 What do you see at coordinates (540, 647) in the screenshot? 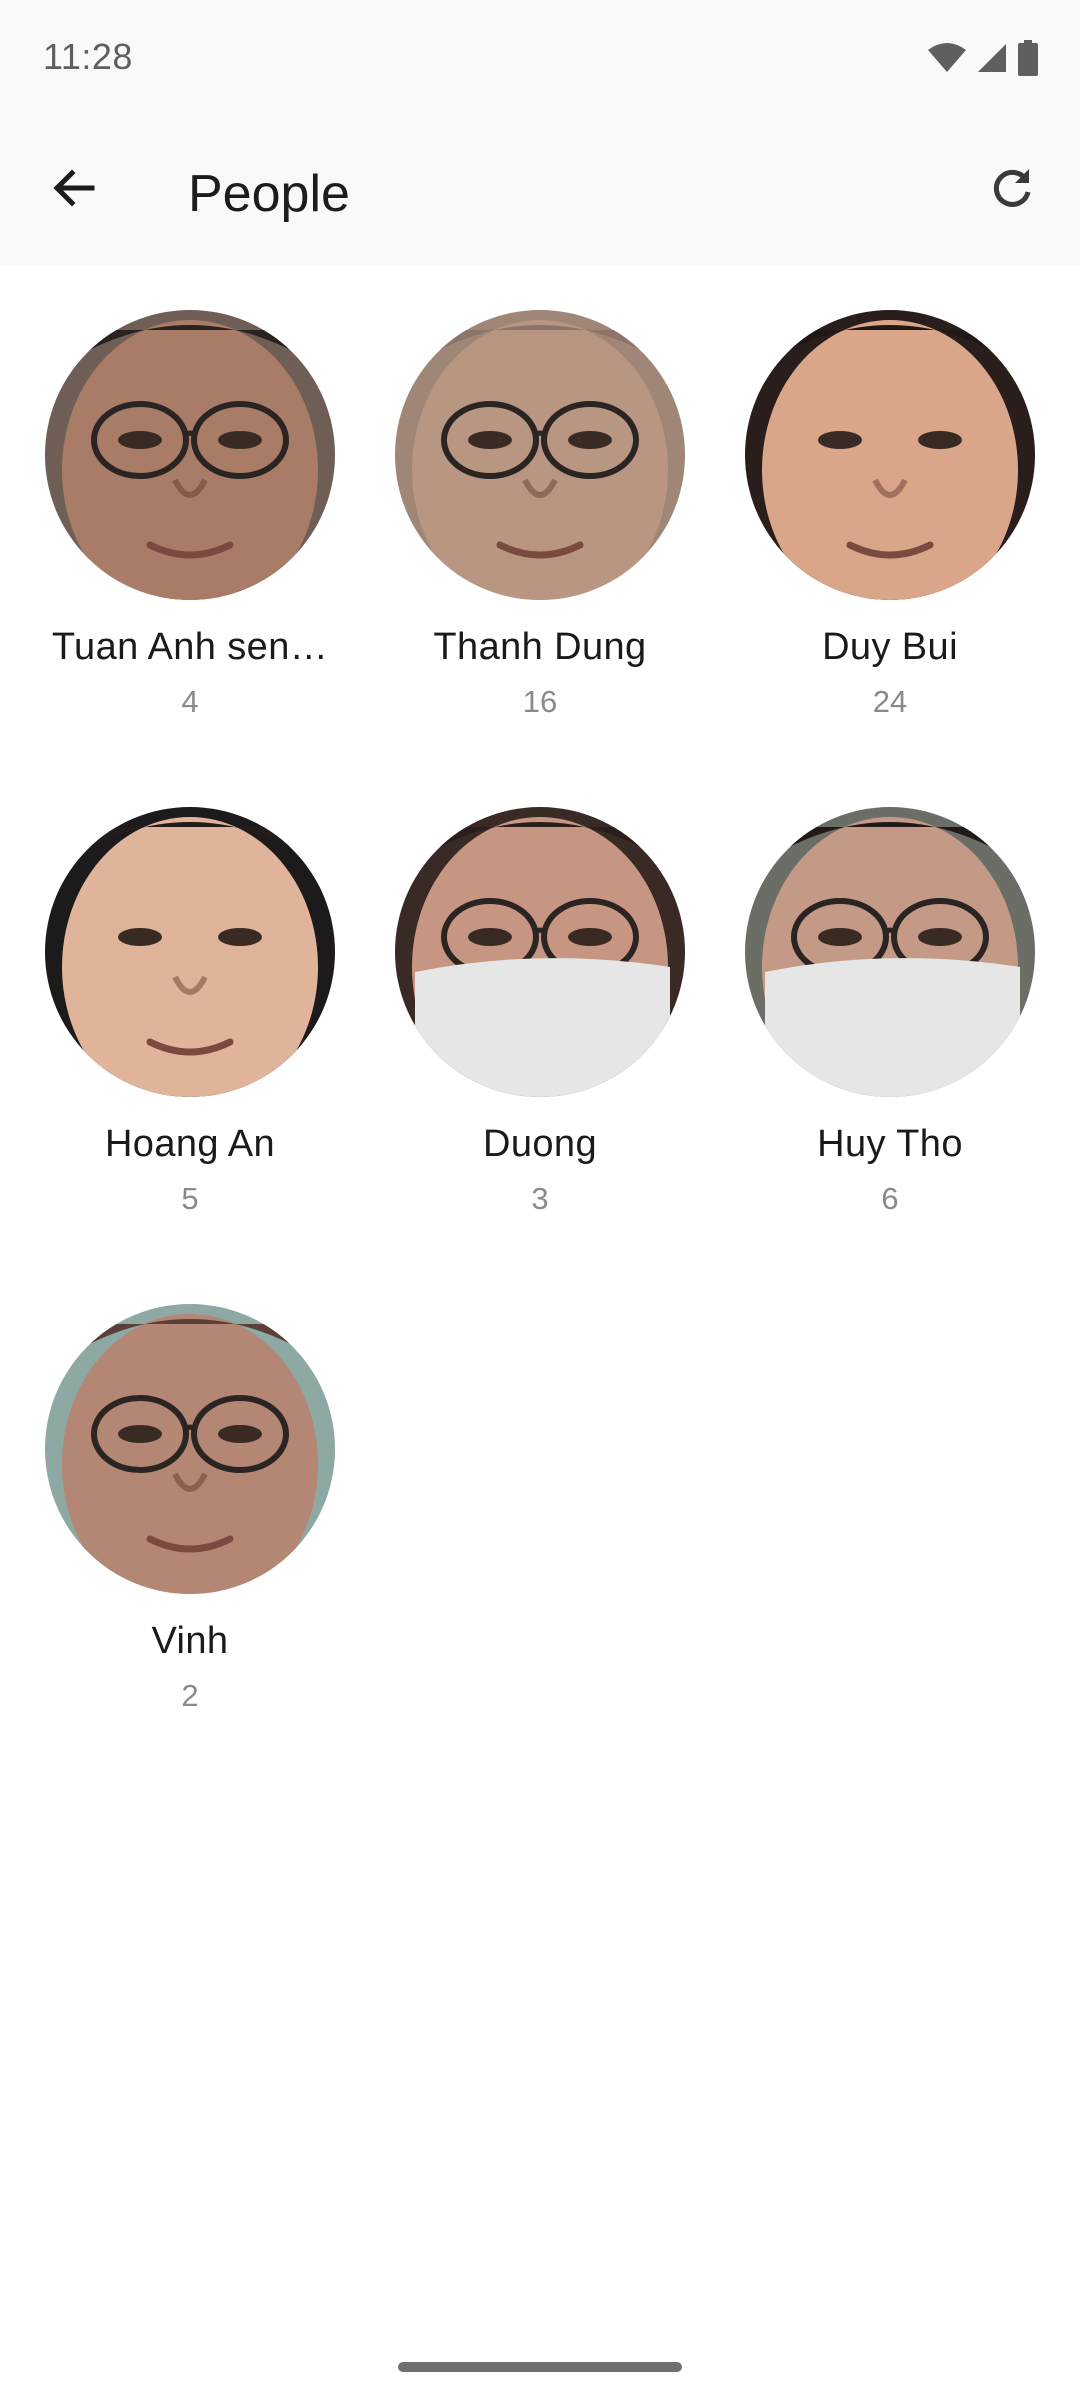
I see `person-name: Thanh Dung` at bounding box center [540, 647].